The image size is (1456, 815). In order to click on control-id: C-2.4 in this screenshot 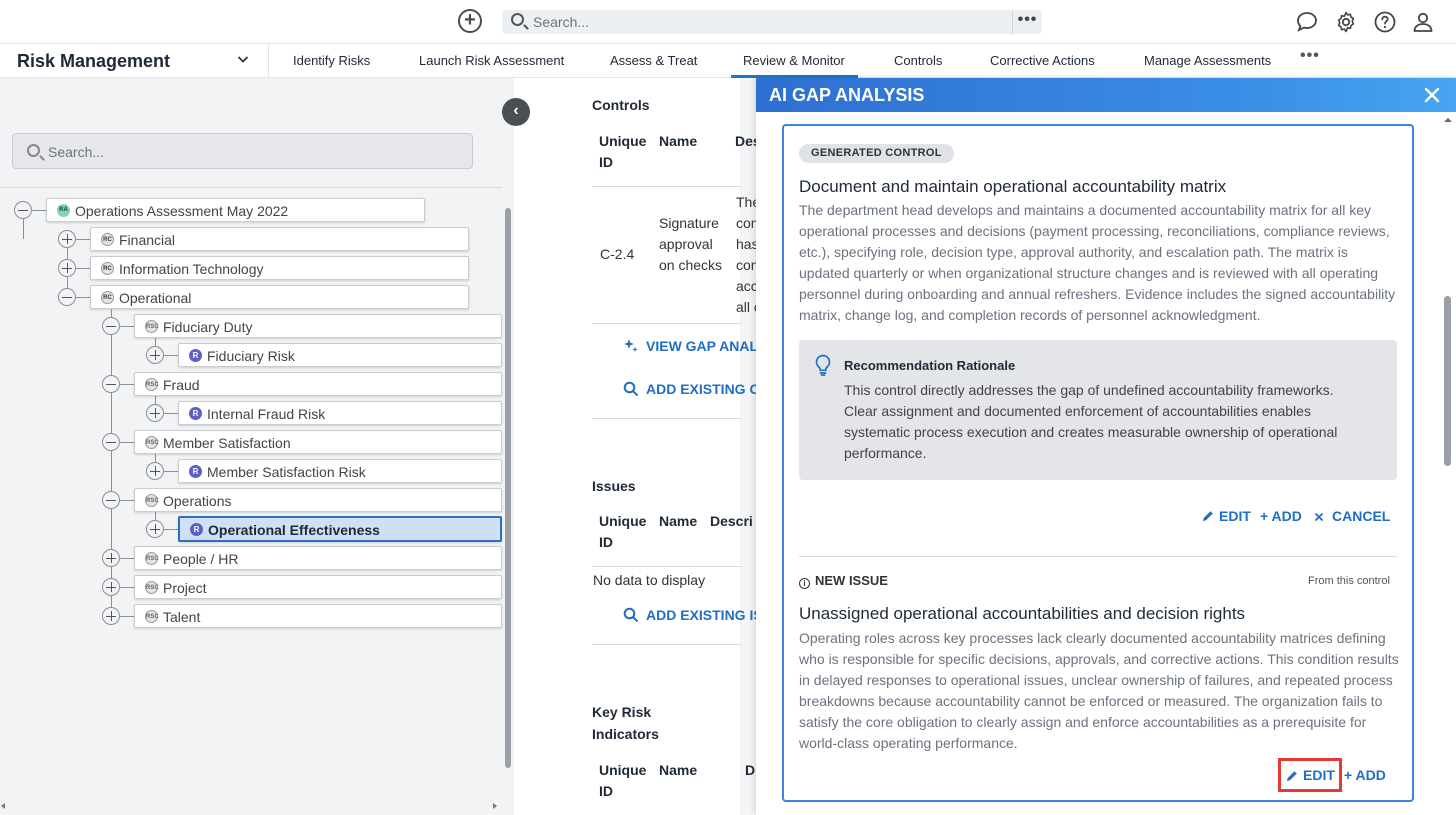, I will do `click(617, 254)`.